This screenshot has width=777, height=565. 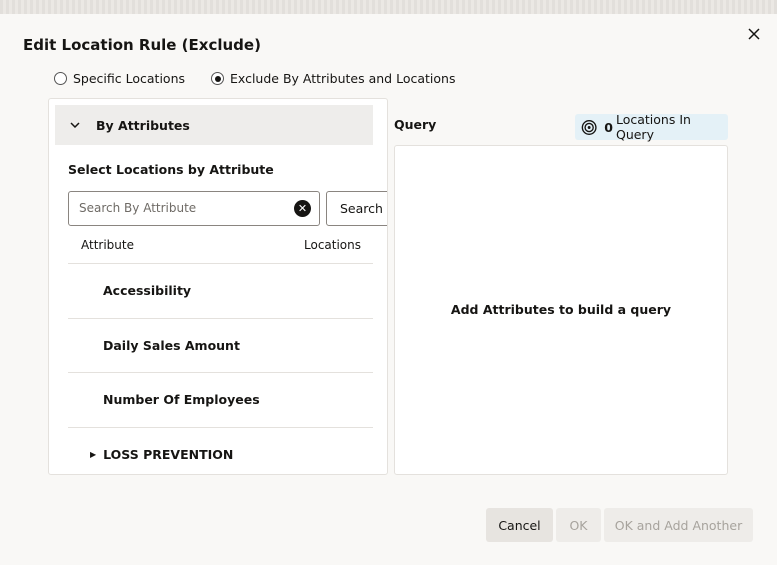 I want to click on radio-exclude-by-attributes: Exclude By Attributes and Locations, so click(x=333, y=78).